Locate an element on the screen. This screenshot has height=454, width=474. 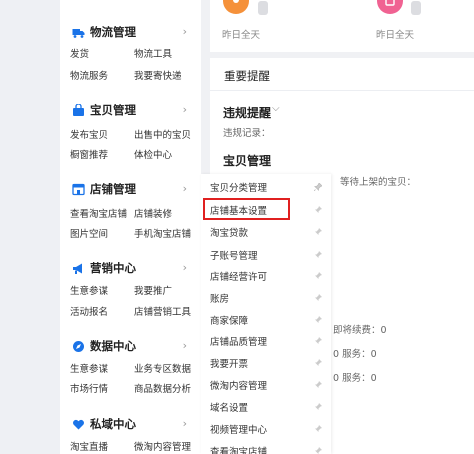
submenu-item: 域名设置 is located at coordinates (266, 407).